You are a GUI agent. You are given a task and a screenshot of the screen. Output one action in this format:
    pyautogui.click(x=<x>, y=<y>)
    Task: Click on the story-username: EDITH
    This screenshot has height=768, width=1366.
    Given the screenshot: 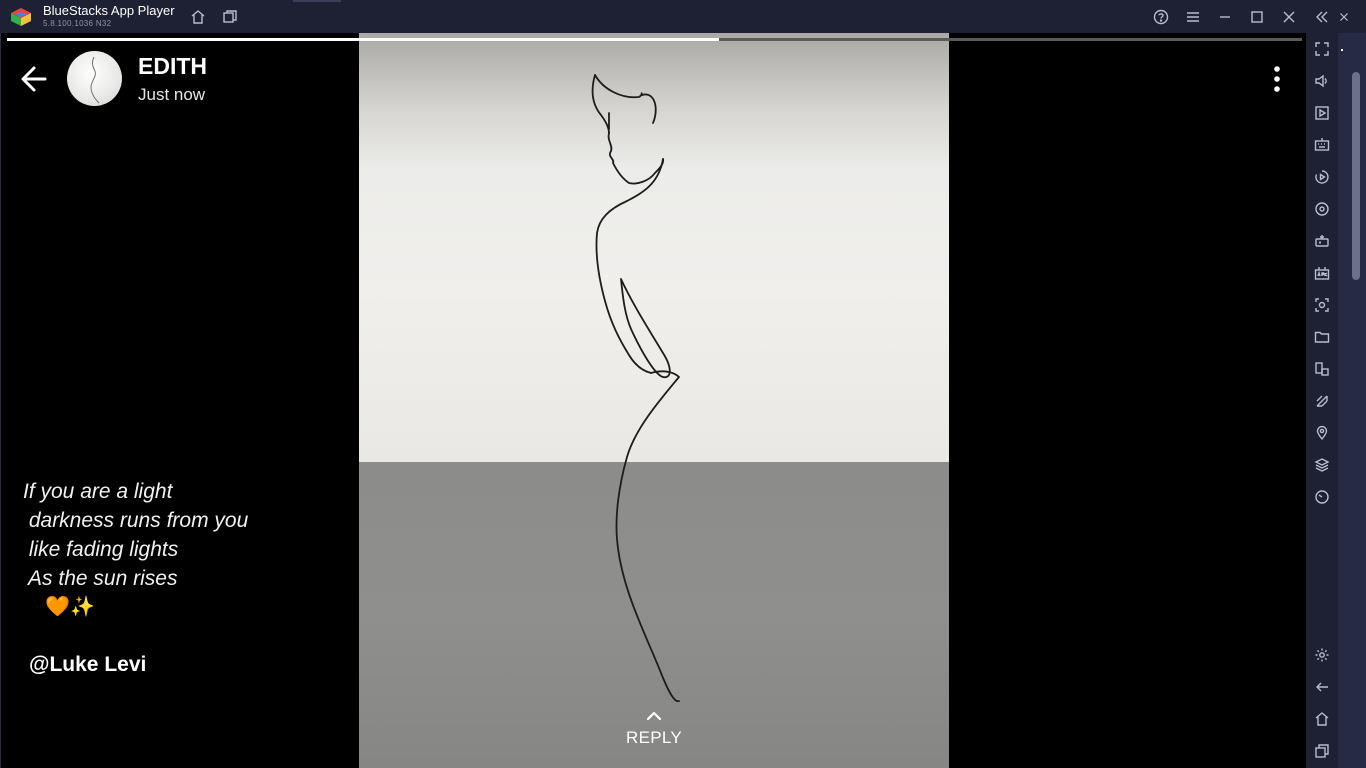 What is the action you would take?
    pyautogui.click(x=172, y=66)
    